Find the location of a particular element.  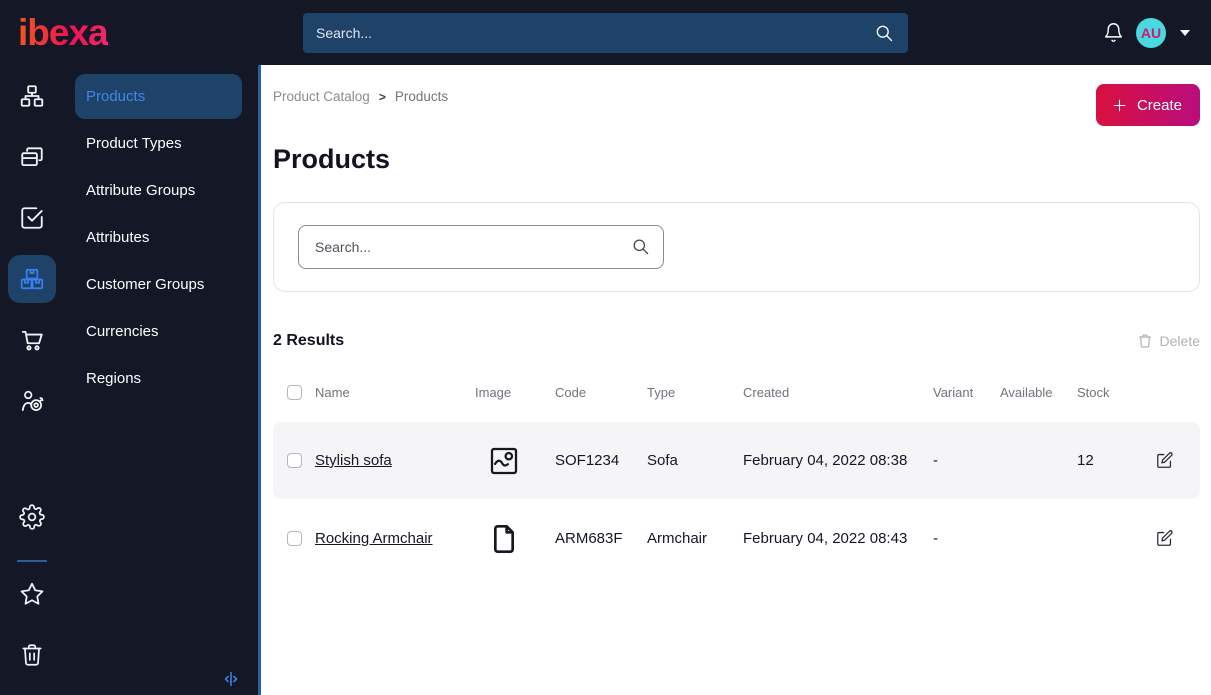

pages-icon is located at coordinates (31, 157).